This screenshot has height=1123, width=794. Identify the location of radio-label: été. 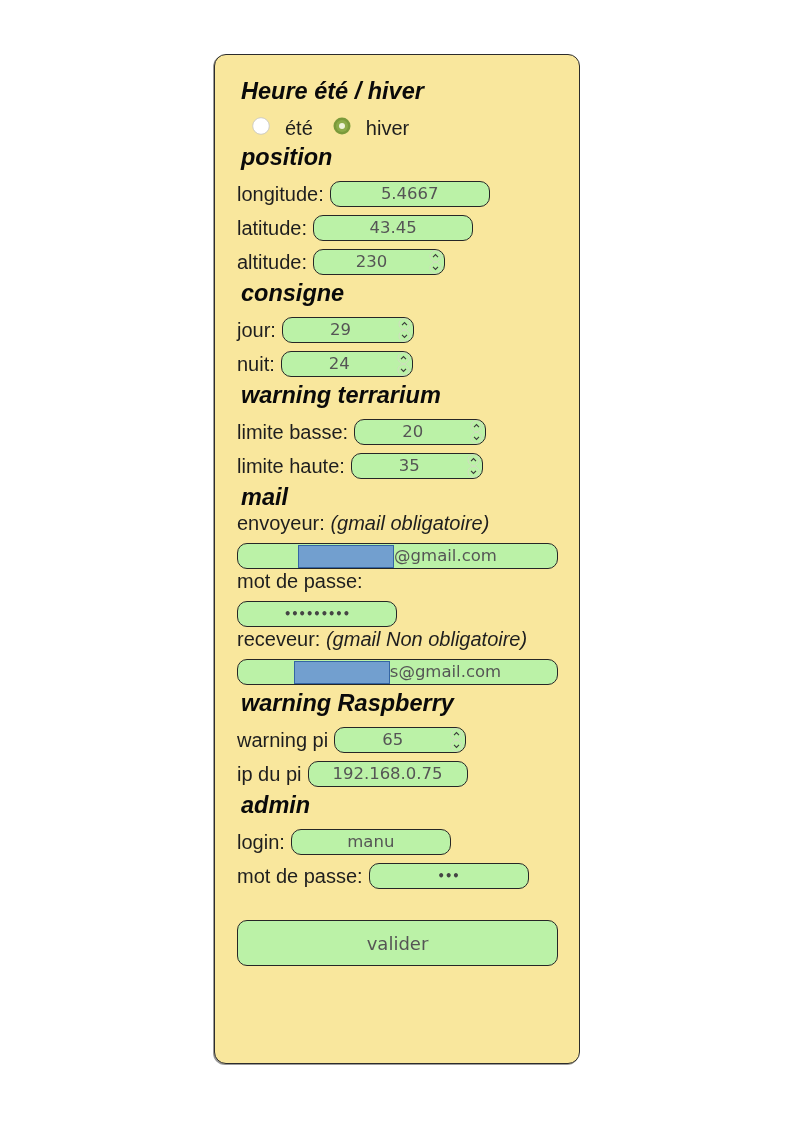
(299, 128).